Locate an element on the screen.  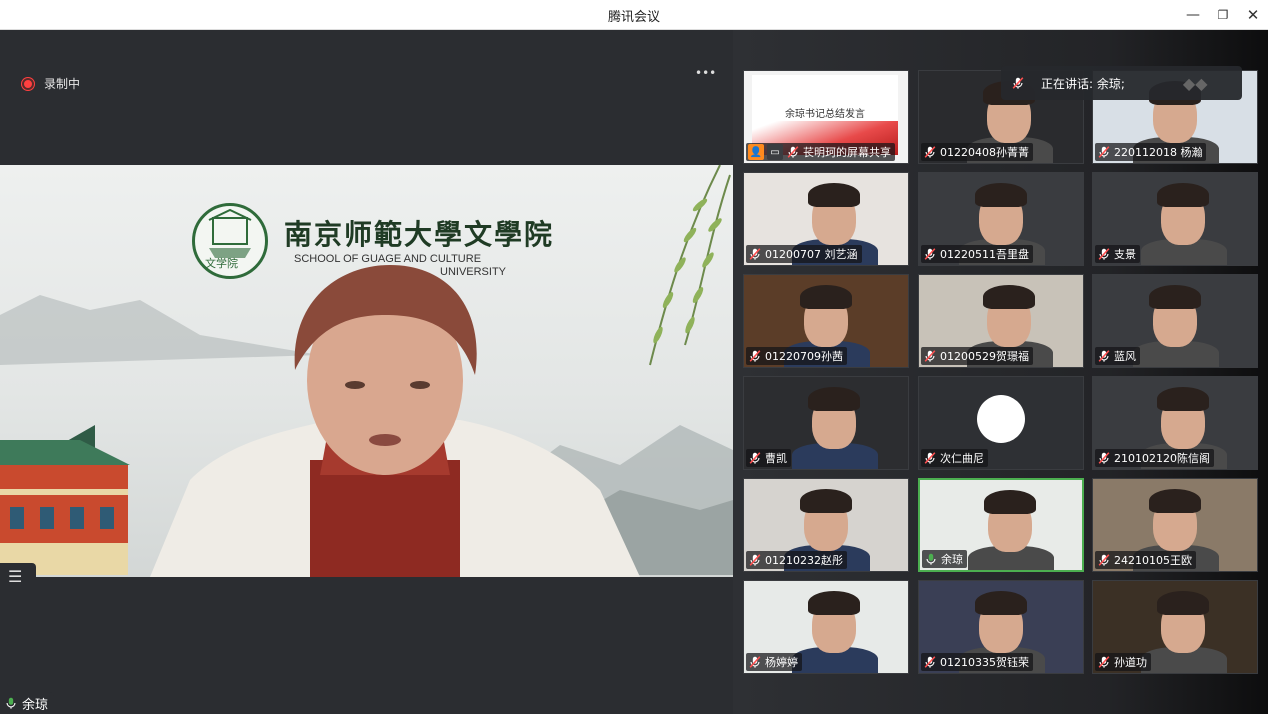
participant-label: 01210335贺钰荣 is located at coordinates (977, 662).